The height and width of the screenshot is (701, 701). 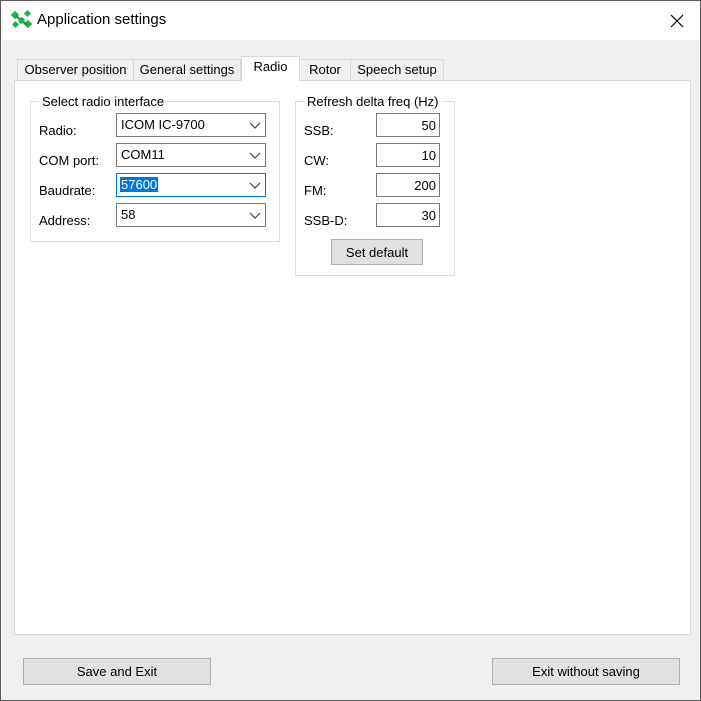 What do you see at coordinates (397, 69) in the screenshot?
I see `tab-speech-setup: Speech setup` at bounding box center [397, 69].